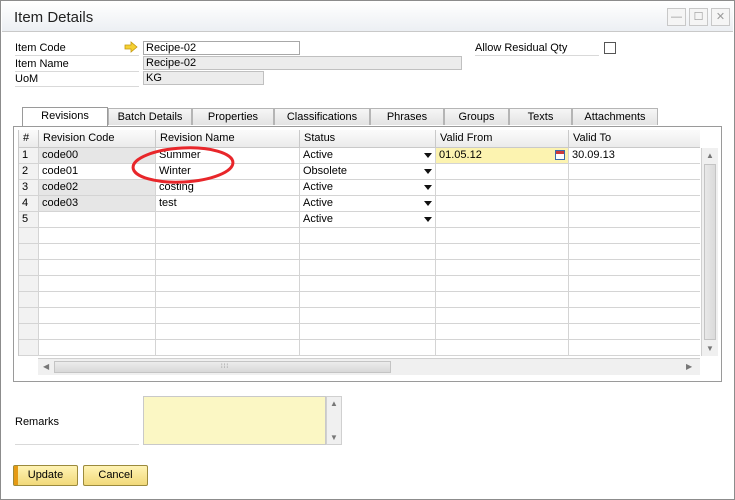 Image resolution: width=735 pixels, height=500 pixels. I want to click on column-header-revision-code: Revision Code, so click(97, 139).